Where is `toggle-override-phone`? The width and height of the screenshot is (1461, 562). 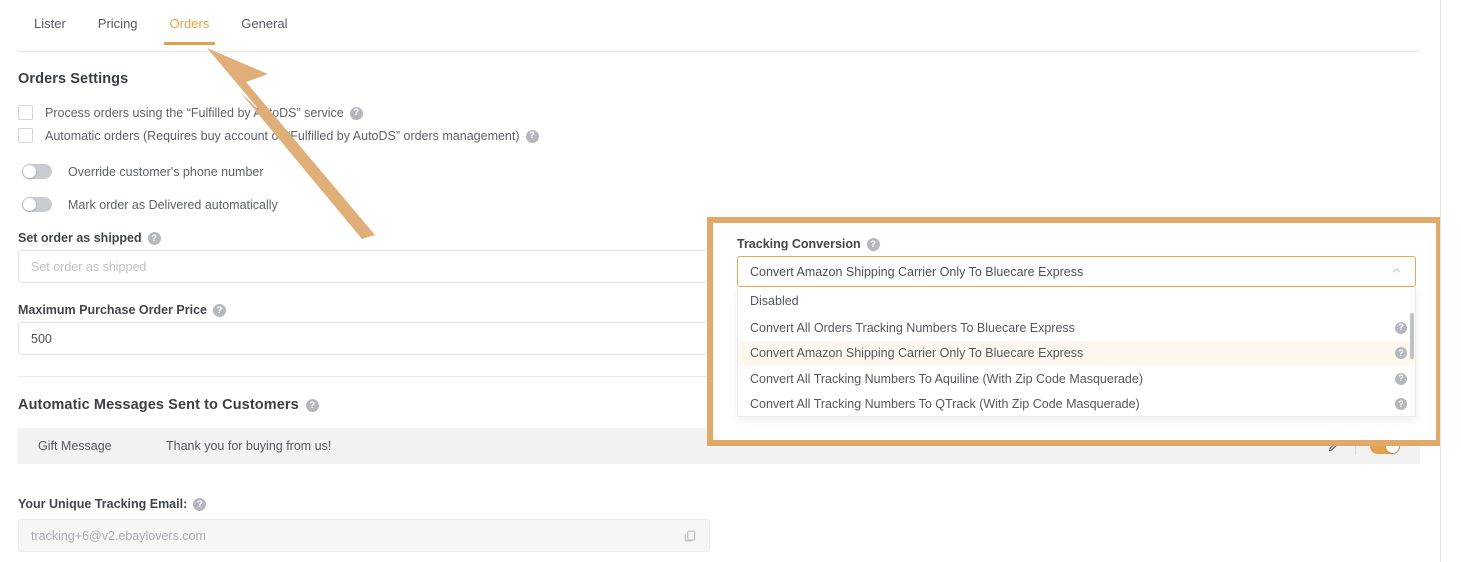 toggle-override-phone is located at coordinates (37, 171).